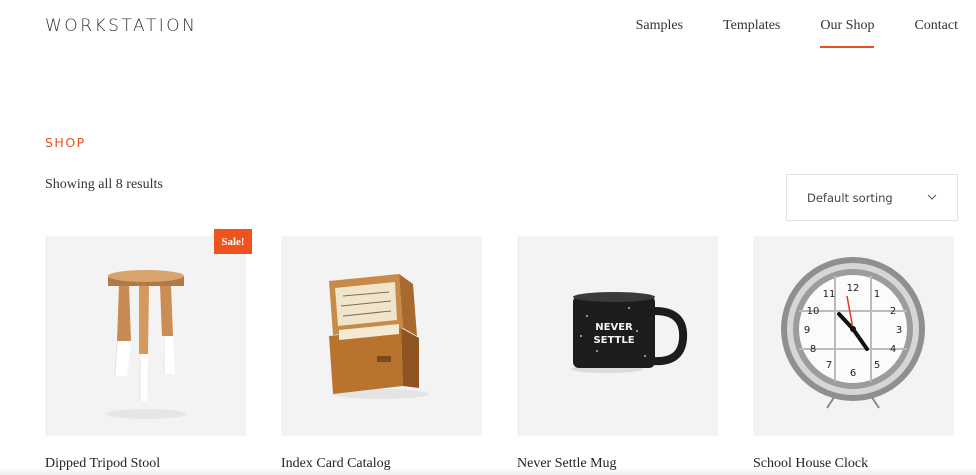 The height and width of the screenshot is (475, 976). I want to click on sort-selected-value: Default sorting, so click(850, 197).